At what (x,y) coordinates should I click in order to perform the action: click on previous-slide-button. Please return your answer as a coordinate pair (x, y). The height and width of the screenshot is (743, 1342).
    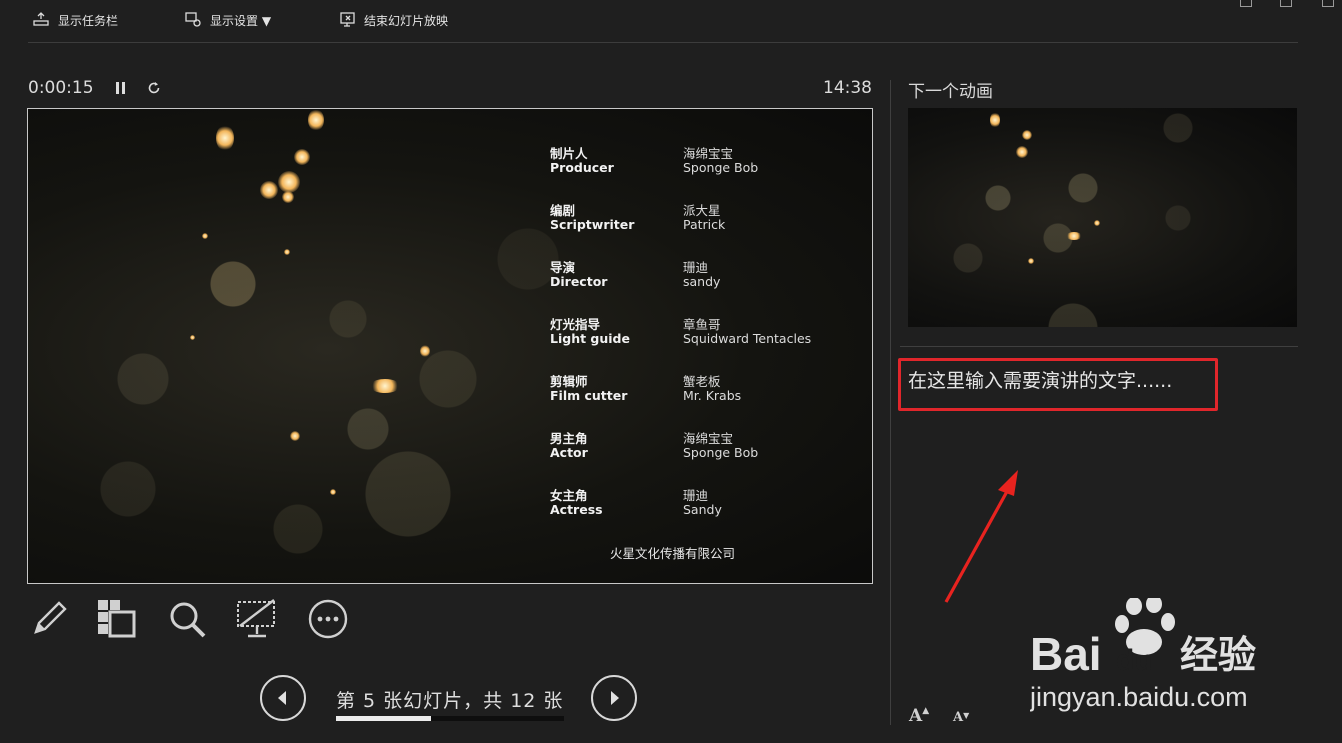
    Looking at the image, I should click on (283, 698).